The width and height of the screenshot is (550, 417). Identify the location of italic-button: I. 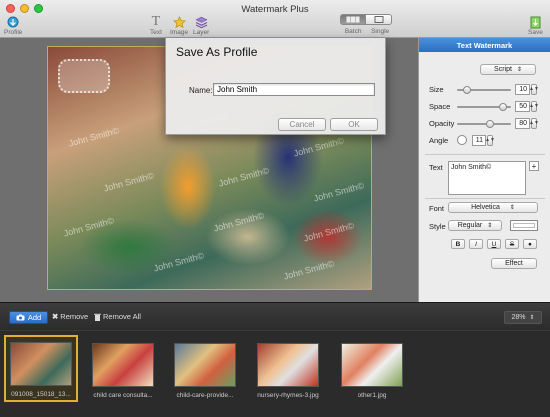
(476, 244).